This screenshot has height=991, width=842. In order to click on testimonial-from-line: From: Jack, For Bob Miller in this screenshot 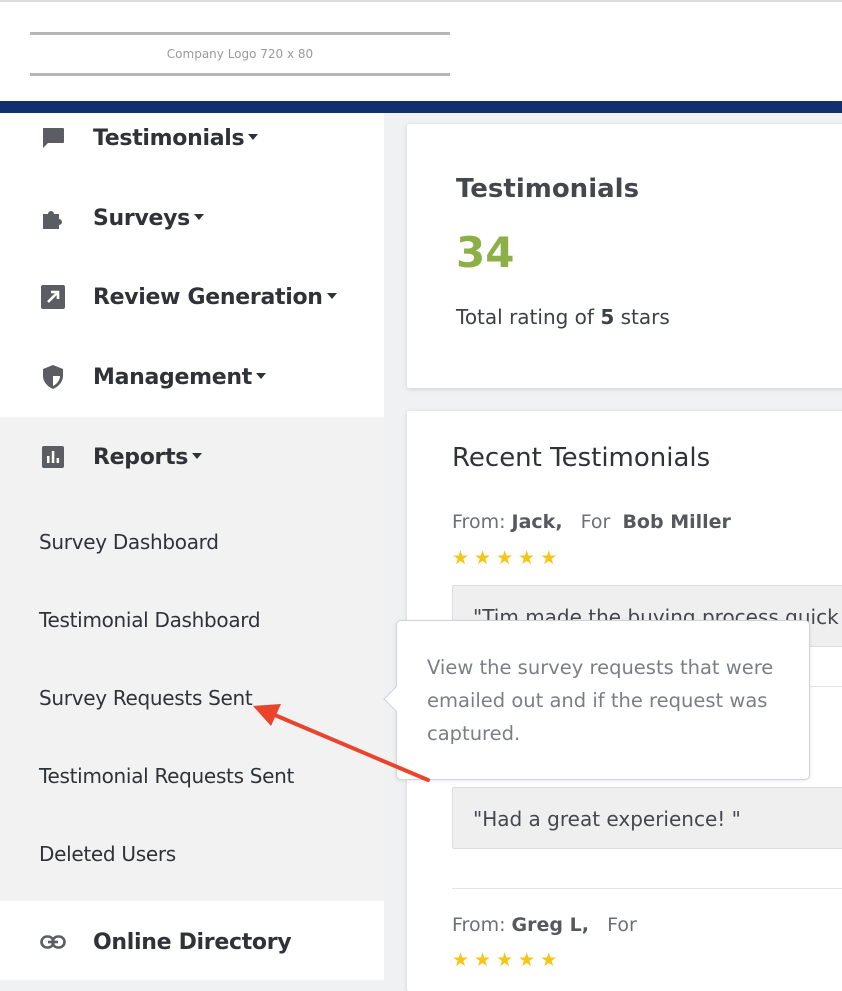, I will do `click(591, 522)`.